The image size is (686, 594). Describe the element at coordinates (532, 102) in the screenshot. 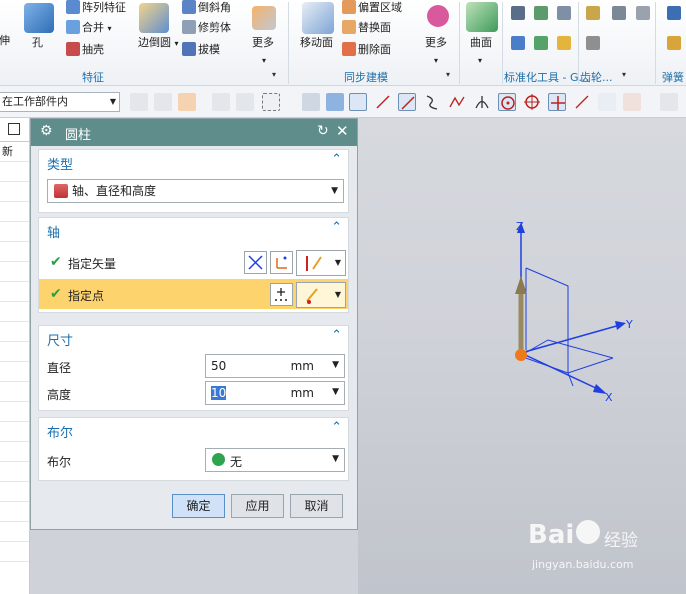

I see `snap-quadrant-icon` at that location.